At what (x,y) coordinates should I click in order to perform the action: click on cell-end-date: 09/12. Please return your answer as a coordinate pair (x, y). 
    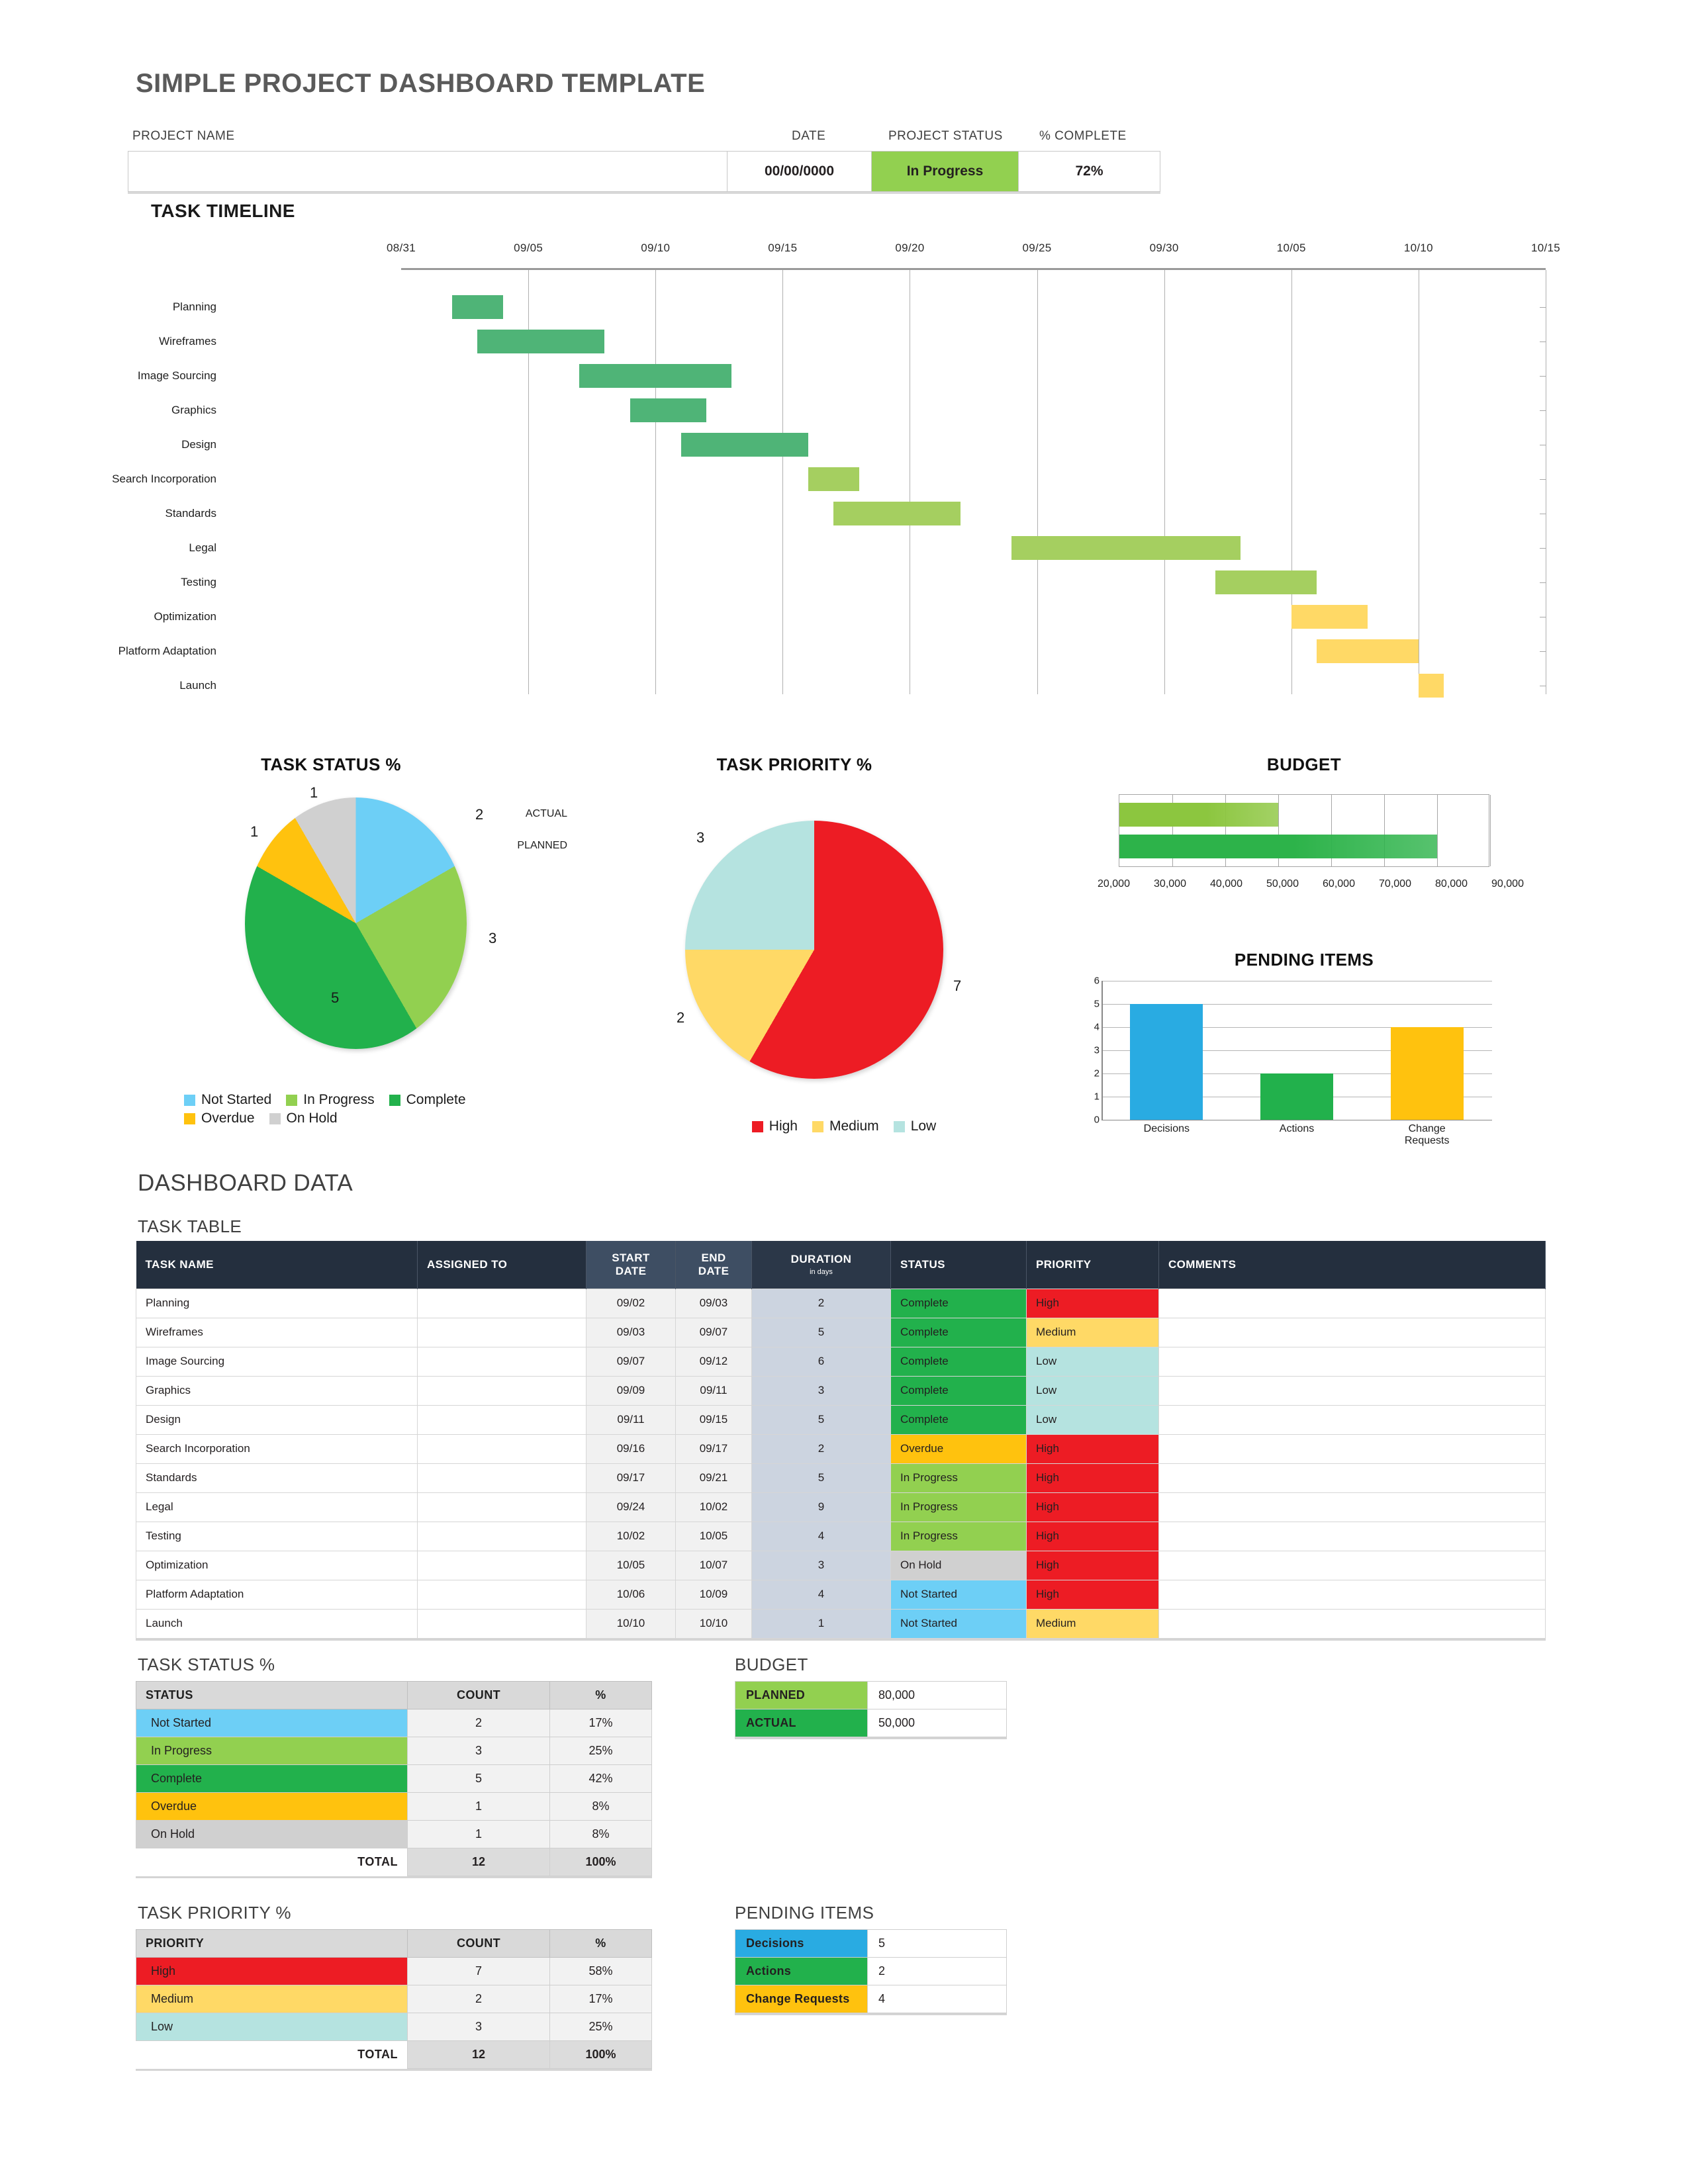
    Looking at the image, I should click on (713, 1362).